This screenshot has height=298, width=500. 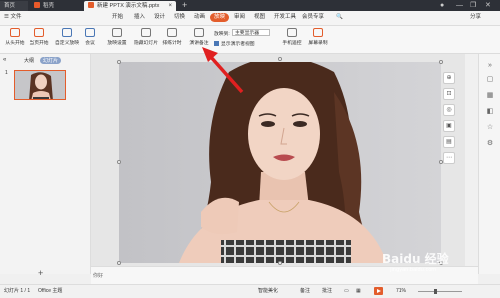 What do you see at coordinates (259, 17) in the screenshot?
I see `menu-view: 视图` at bounding box center [259, 17].